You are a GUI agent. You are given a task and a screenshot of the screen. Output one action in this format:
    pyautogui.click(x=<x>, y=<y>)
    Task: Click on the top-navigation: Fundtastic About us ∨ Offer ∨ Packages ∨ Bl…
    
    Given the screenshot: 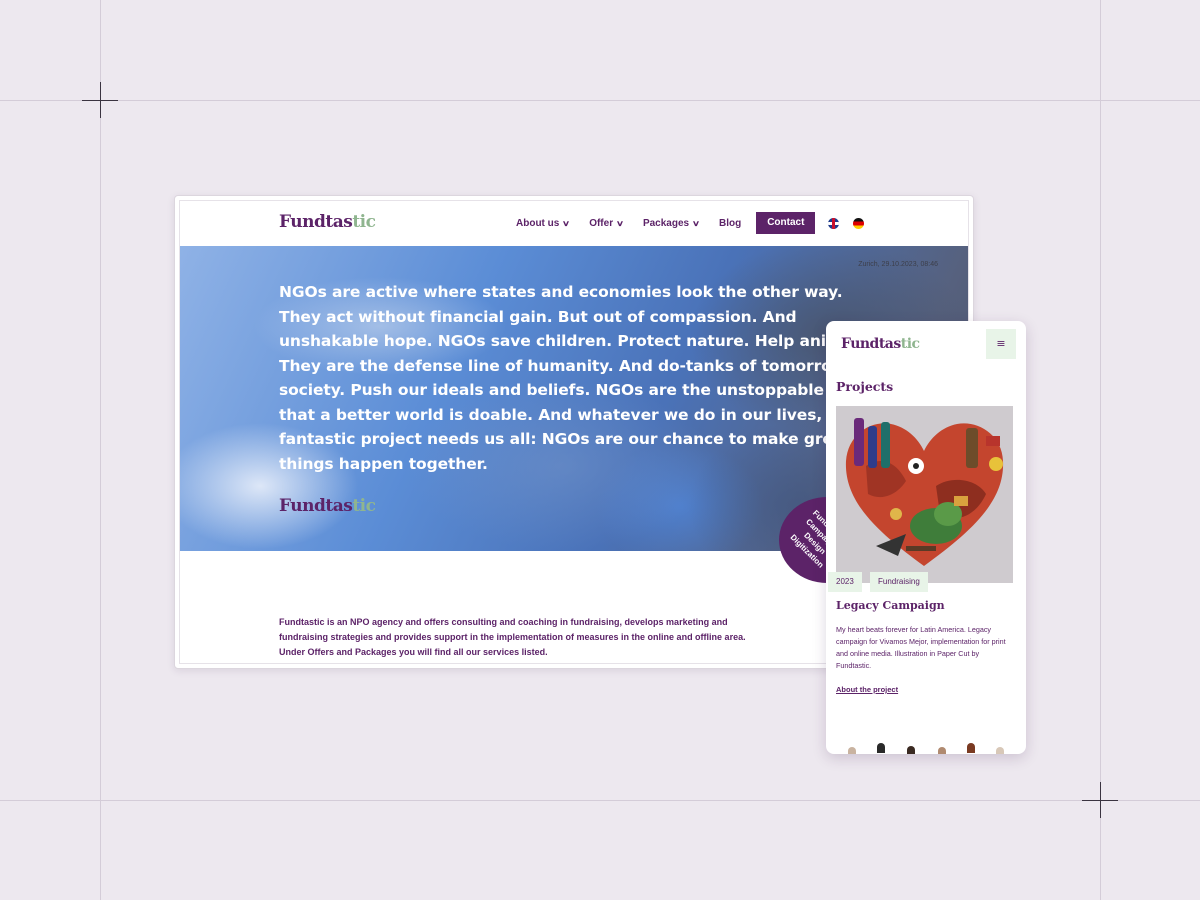 What is the action you would take?
    pyautogui.click(x=574, y=223)
    